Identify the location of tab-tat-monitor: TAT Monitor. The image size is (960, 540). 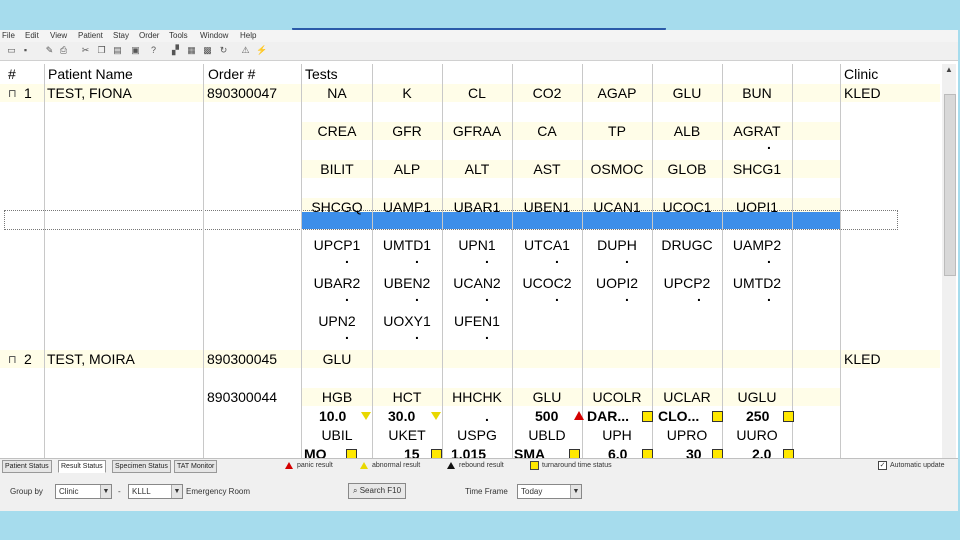
(196, 466).